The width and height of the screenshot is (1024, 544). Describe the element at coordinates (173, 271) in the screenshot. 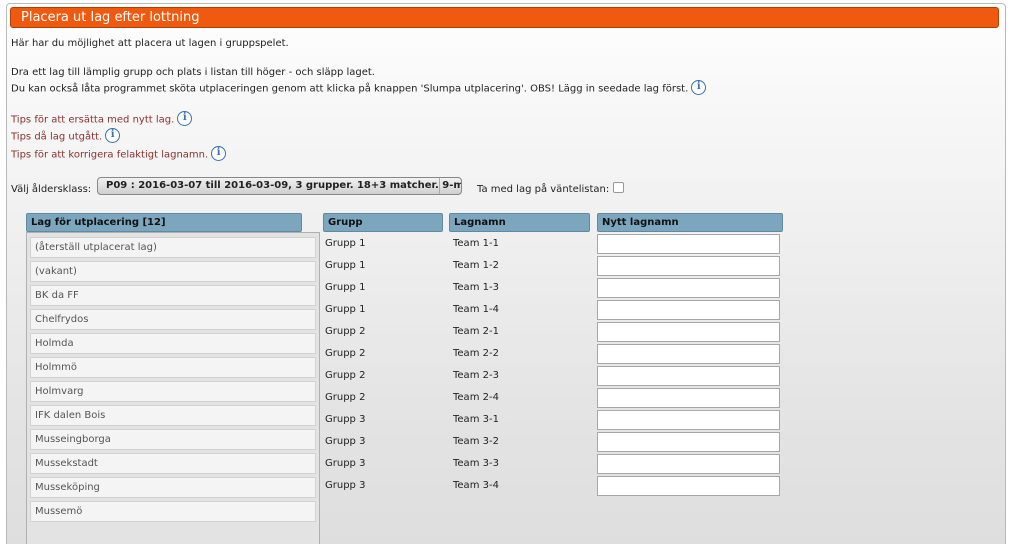

I see `list-item: (vakant)` at that location.